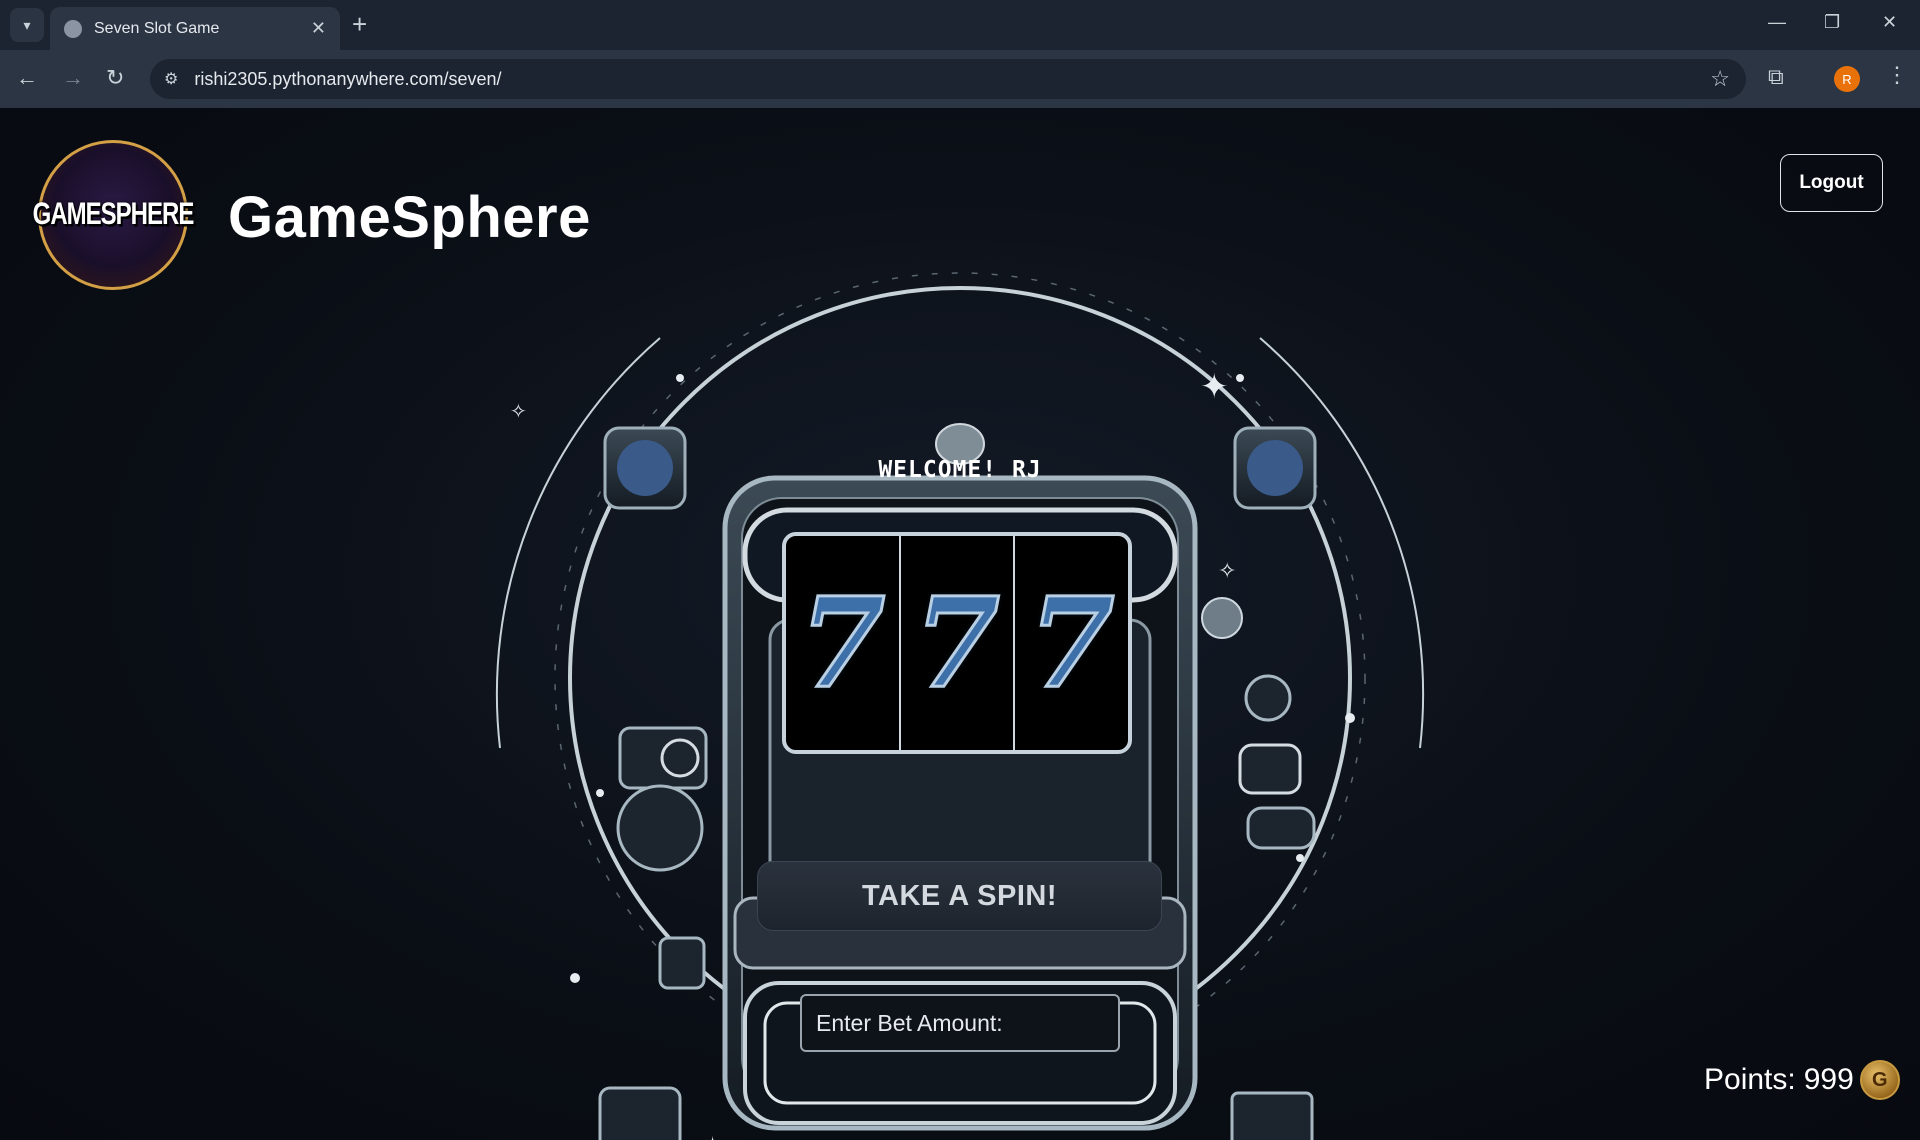 The height and width of the screenshot is (1140, 1920). What do you see at coordinates (1889, 22) in the screenshot?
I see `window-close-icon: ✕` at bounding box center [1889, 22].